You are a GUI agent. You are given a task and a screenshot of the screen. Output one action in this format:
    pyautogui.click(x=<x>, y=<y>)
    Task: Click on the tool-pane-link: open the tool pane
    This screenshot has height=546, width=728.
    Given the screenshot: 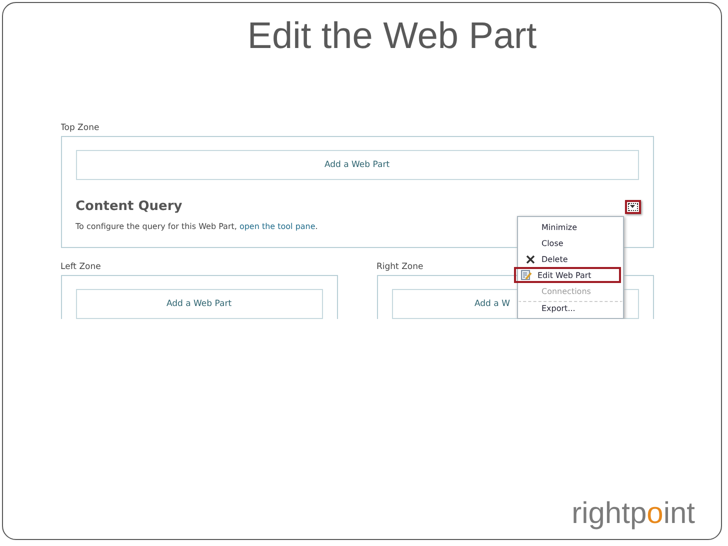 What is the action you would take?
    pyautogui.click(x=277, y=226)
    